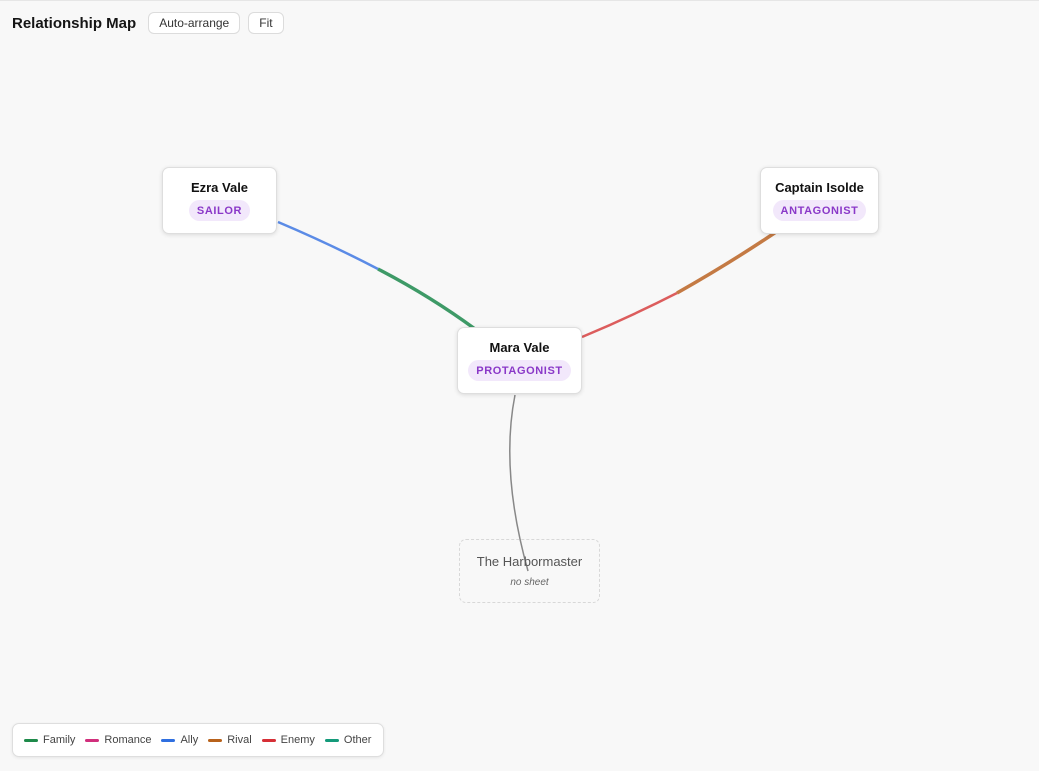 This screenshot has height=771, width=1039. What do you see at coordinates (519, 347) in the screenshot?
I see `node-name: Mara Vale` at bounding box center [519, 347].